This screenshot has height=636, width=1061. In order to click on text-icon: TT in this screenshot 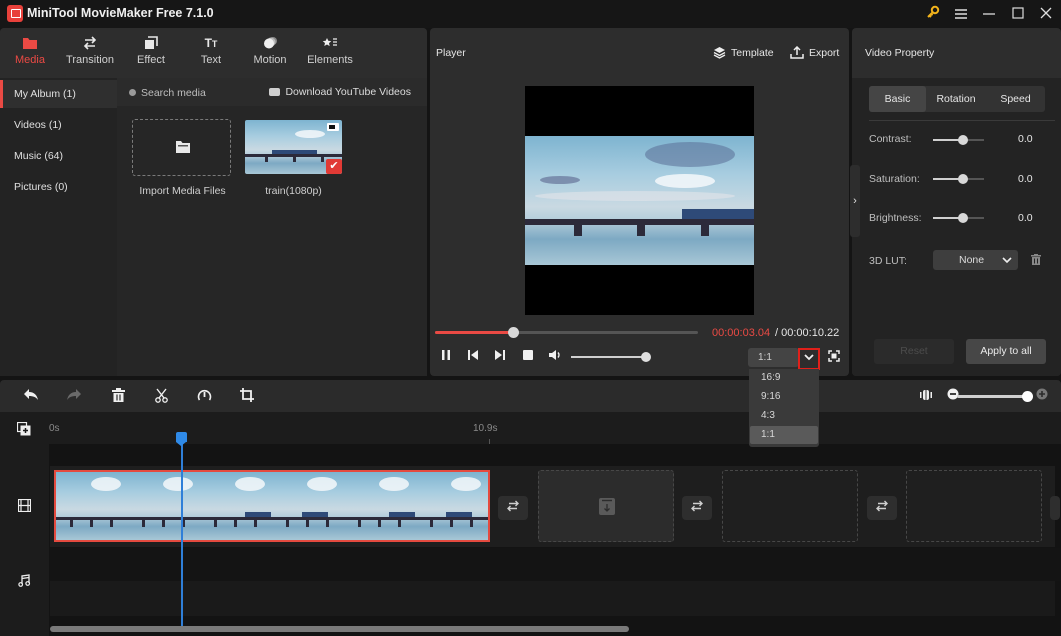, I will do `click(211, 43)`.